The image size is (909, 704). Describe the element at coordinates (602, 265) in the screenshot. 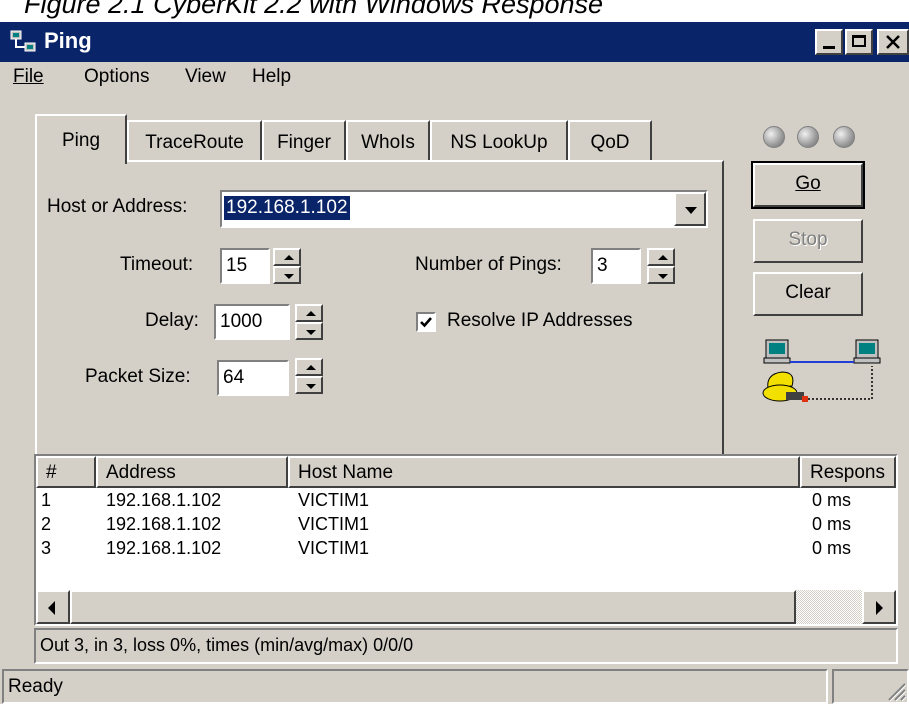

I see `number-of-pings-value: 3` at that location.